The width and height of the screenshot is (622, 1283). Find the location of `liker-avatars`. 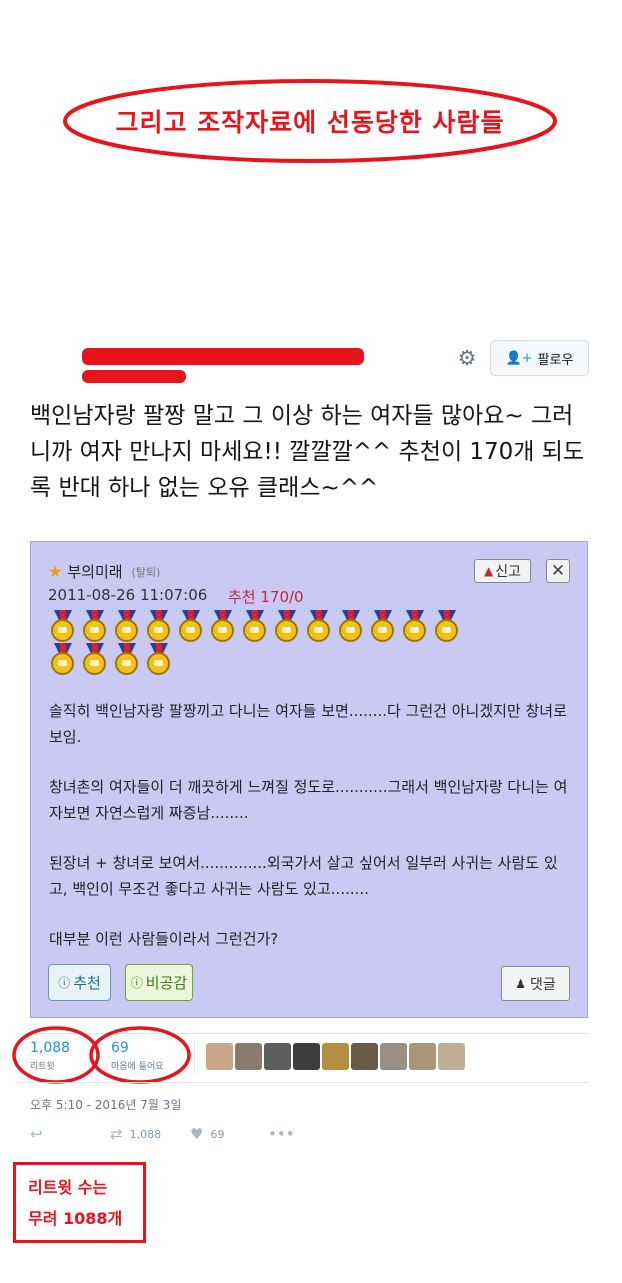

liker-avatars is located at coordinates (335, 1056).